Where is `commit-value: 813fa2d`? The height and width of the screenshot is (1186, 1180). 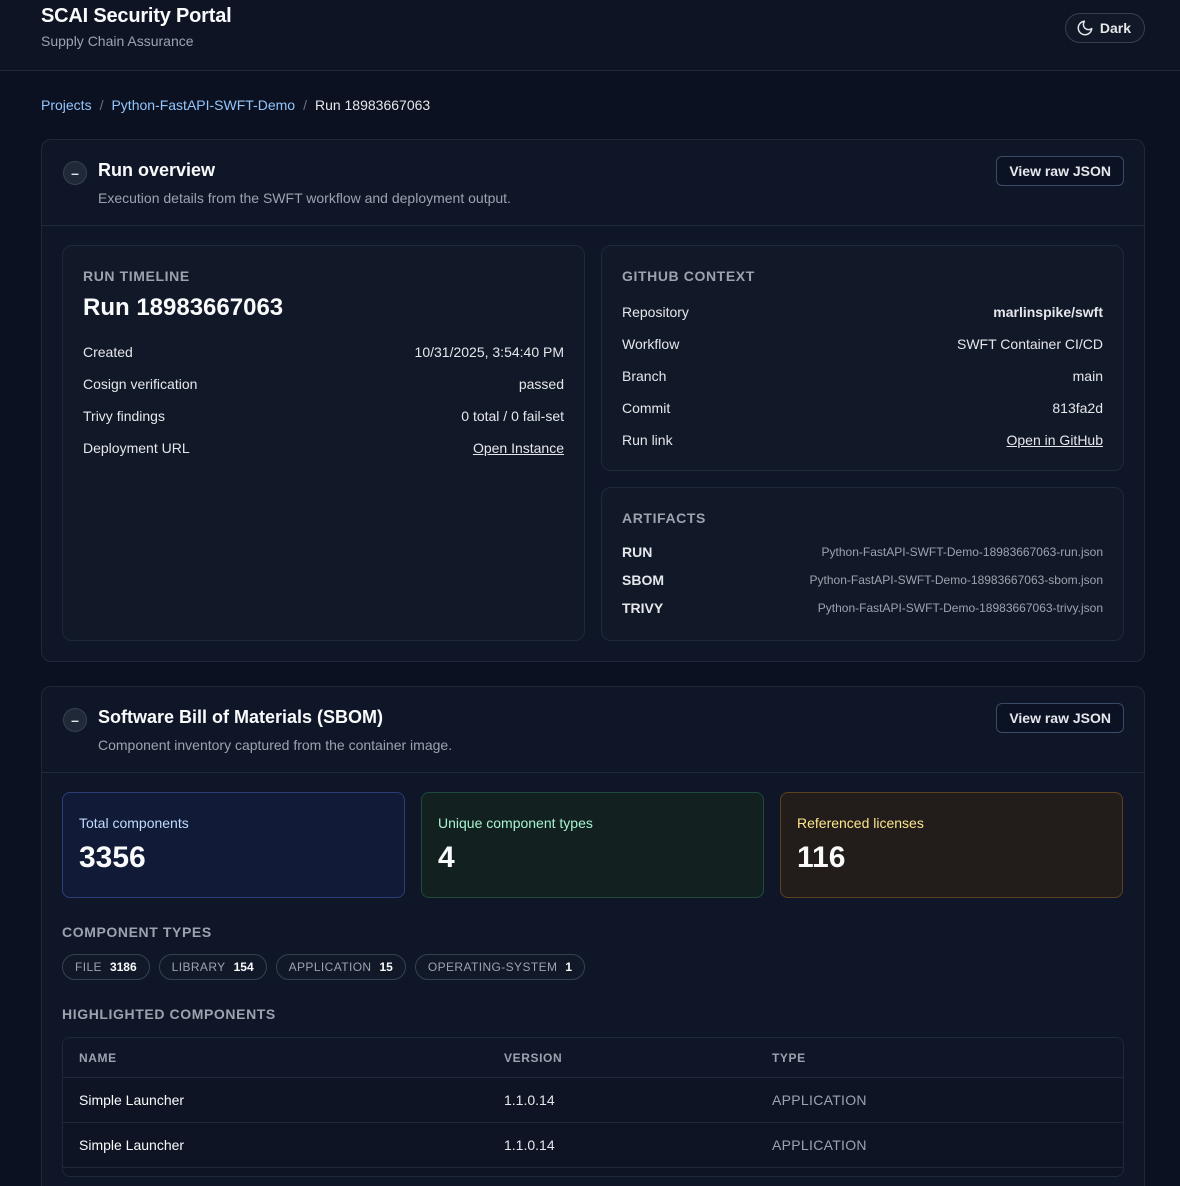
commit-value: 813fa2d is located at coordinates (1077, 408).